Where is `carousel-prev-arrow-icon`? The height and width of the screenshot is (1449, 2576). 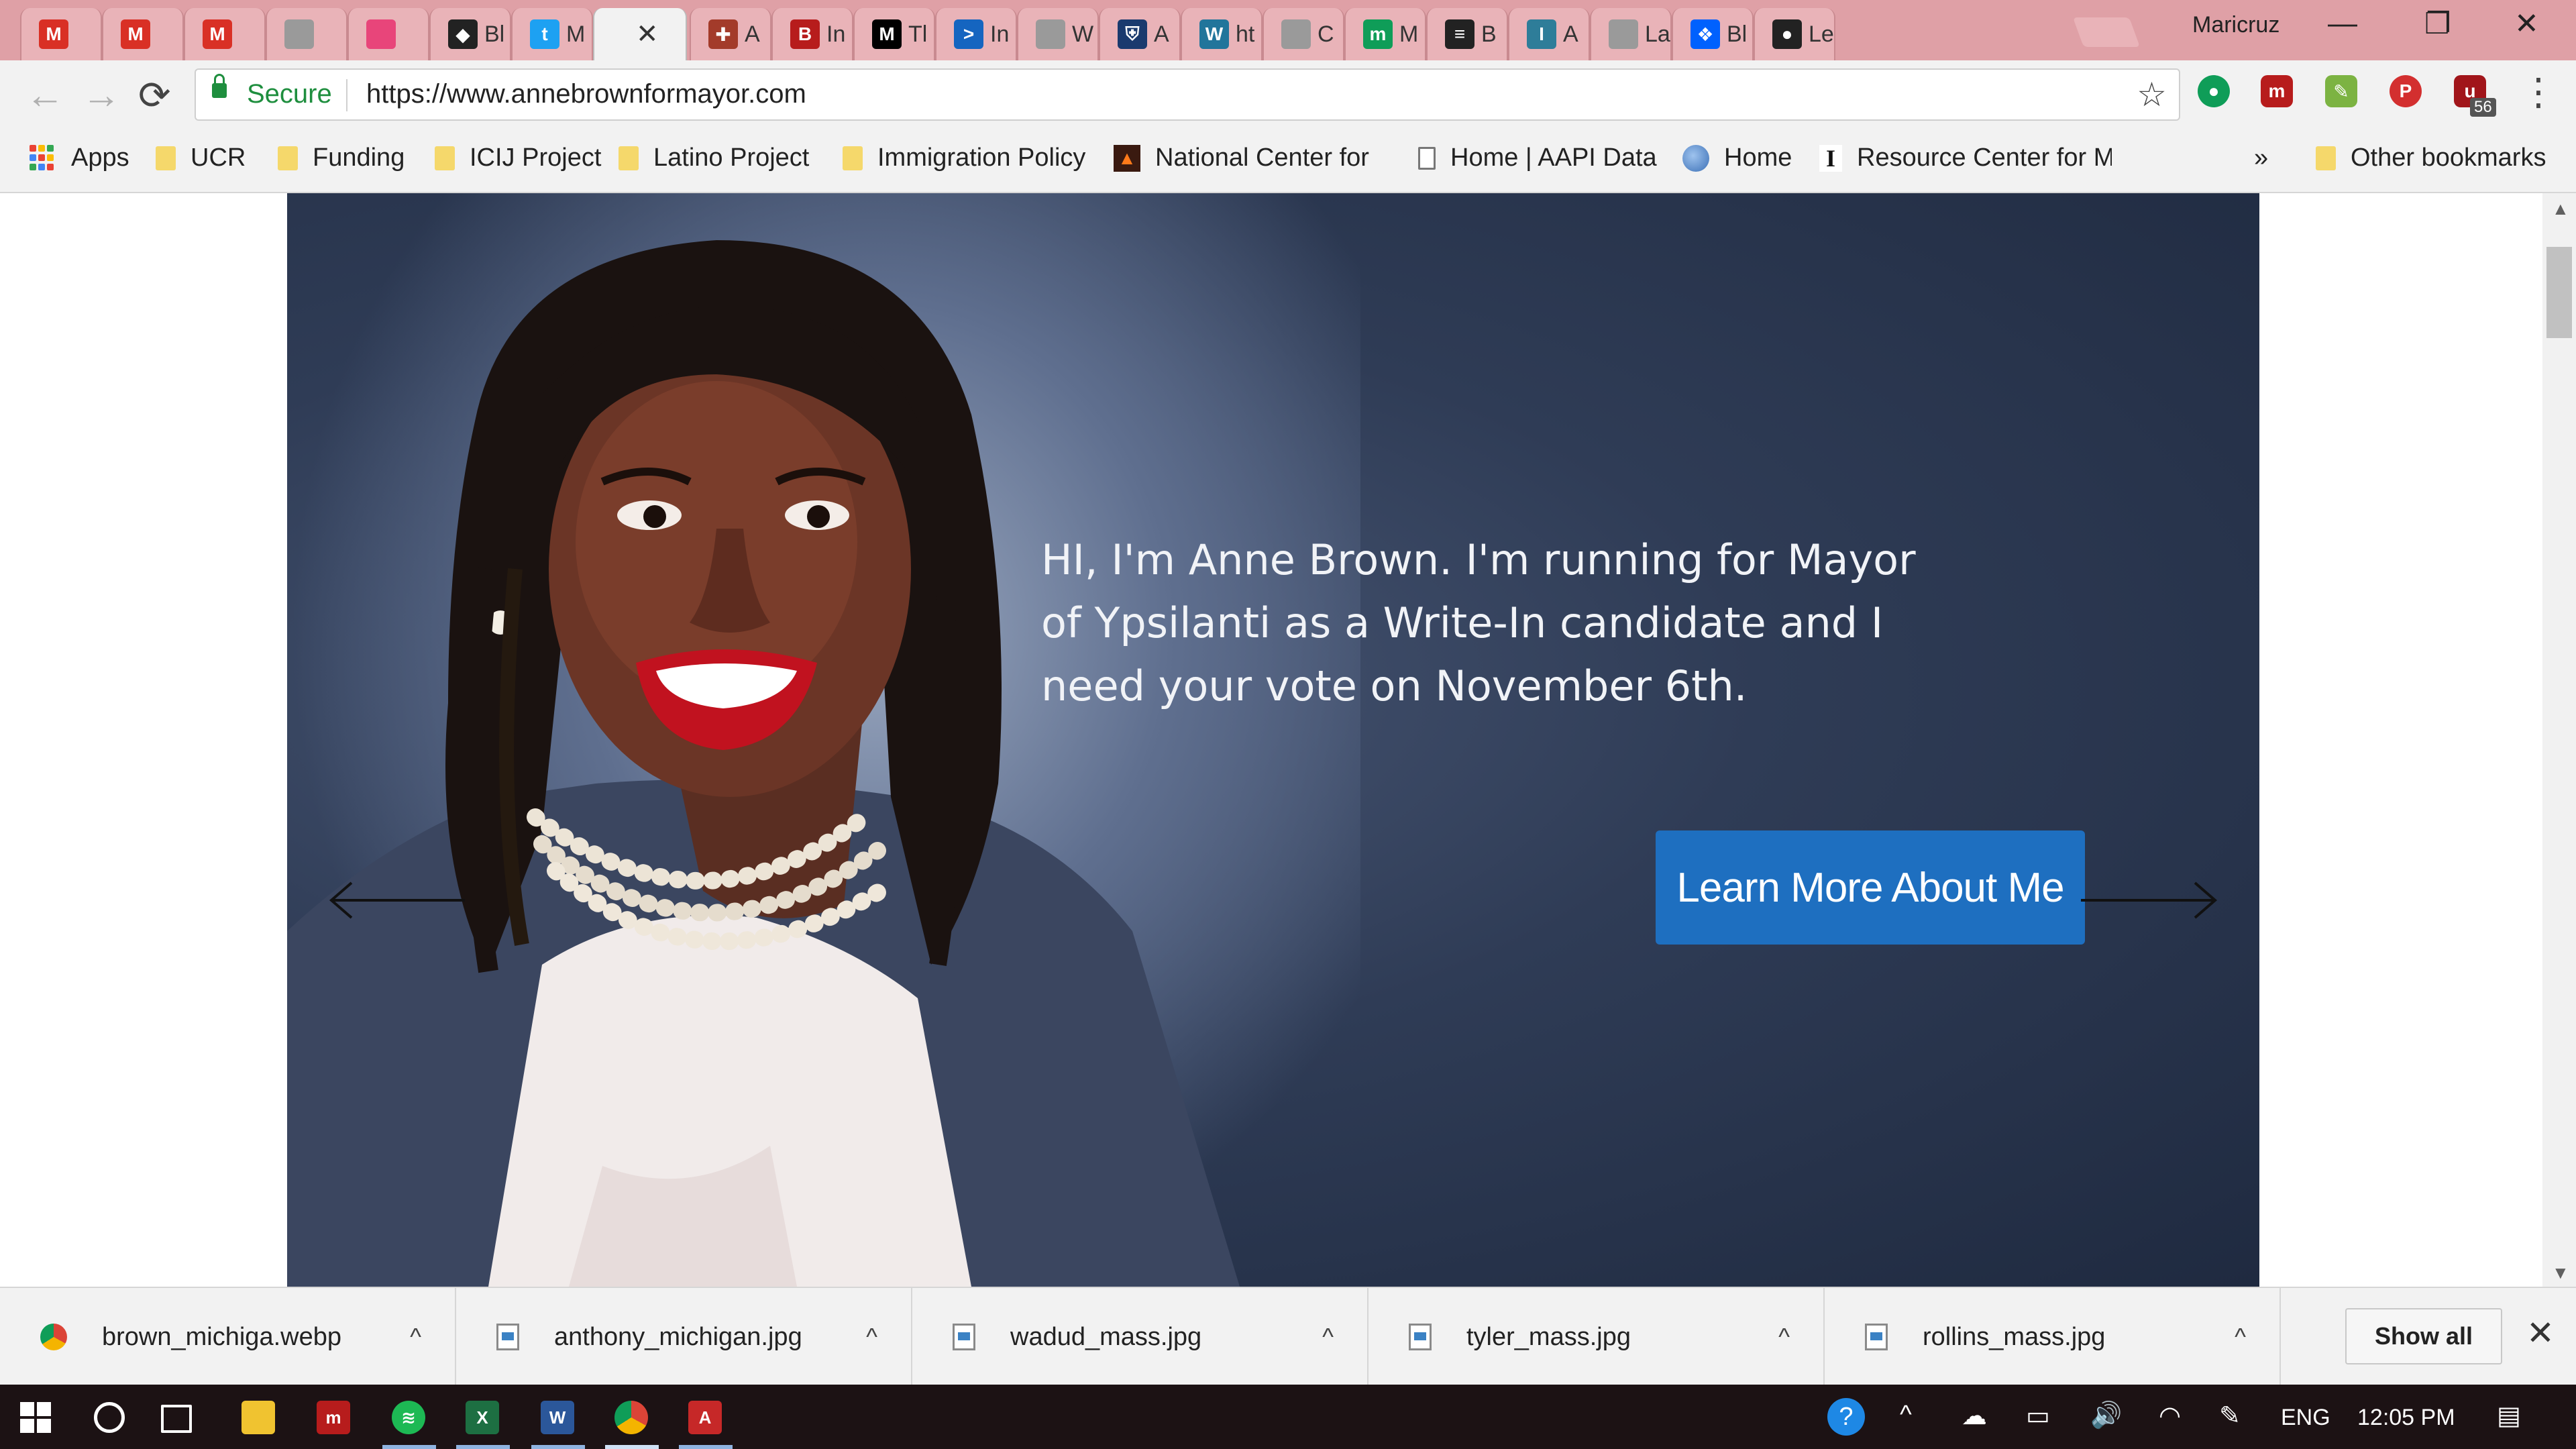 carousel-prev-arrow-icon is located at coordinates (397, 900).